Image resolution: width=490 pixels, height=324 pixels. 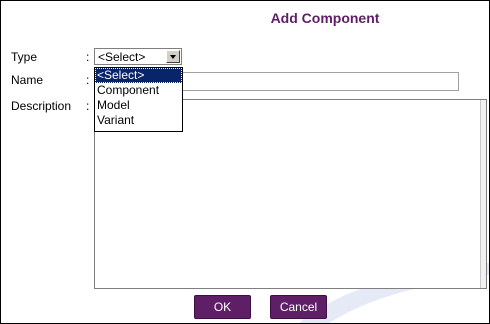 What do you see at coordinates (138, 75) in the screenshot?
I see `type-option-select: <Select>` at bounding box center [138, 75].